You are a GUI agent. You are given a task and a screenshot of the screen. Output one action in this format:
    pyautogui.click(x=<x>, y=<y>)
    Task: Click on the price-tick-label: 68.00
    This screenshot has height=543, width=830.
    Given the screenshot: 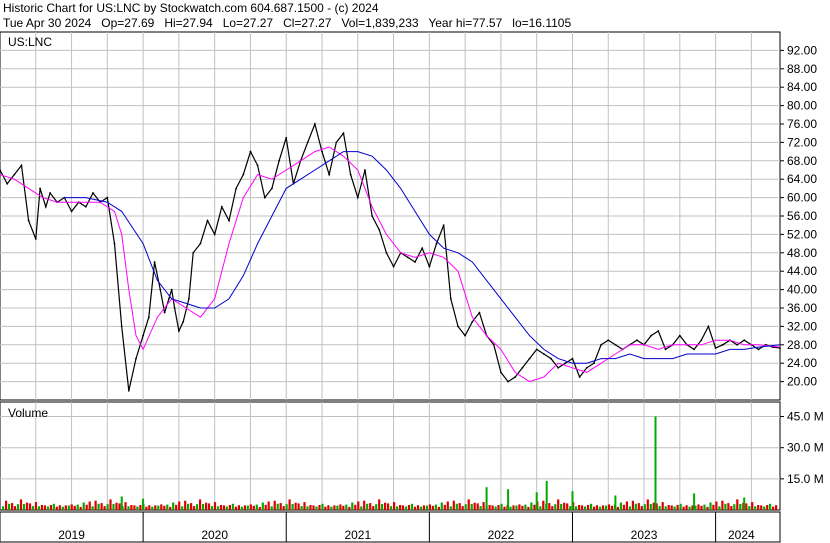 What is the action you would take?
    pyautogui.click(x=802, y=161)
    